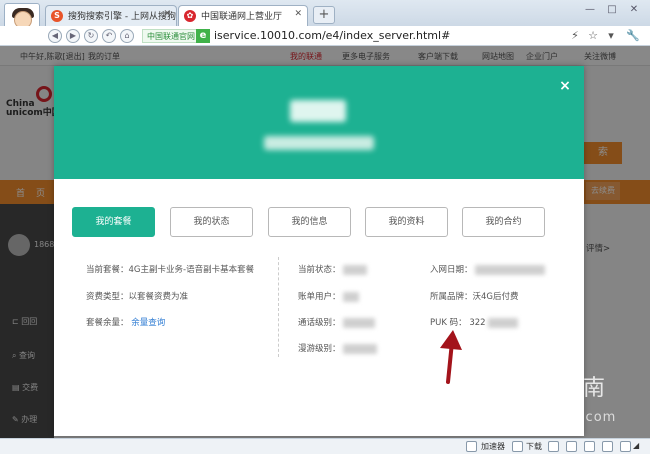 The width and height of the screenshot is (650, 454). I want to click on minimize-button: —, so click(590, 10).